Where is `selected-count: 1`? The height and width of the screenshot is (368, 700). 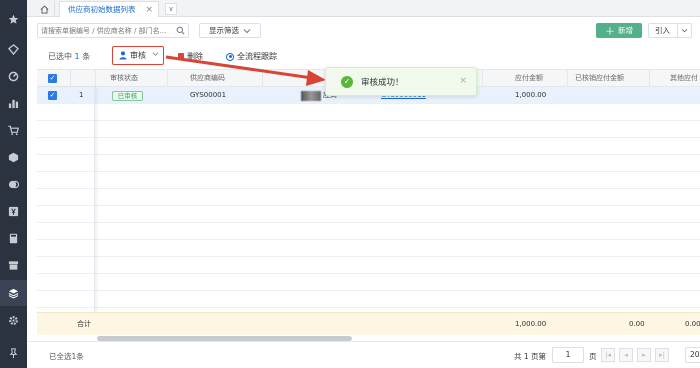 selected-count: 1 is located at coordinates (77, 56).